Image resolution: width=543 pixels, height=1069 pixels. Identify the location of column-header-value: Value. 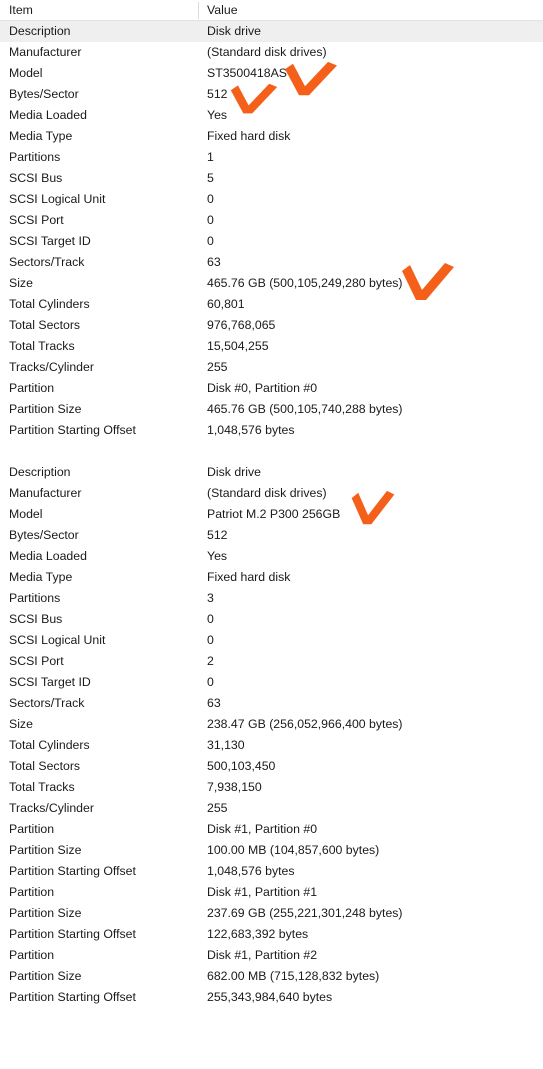
(222, 10).